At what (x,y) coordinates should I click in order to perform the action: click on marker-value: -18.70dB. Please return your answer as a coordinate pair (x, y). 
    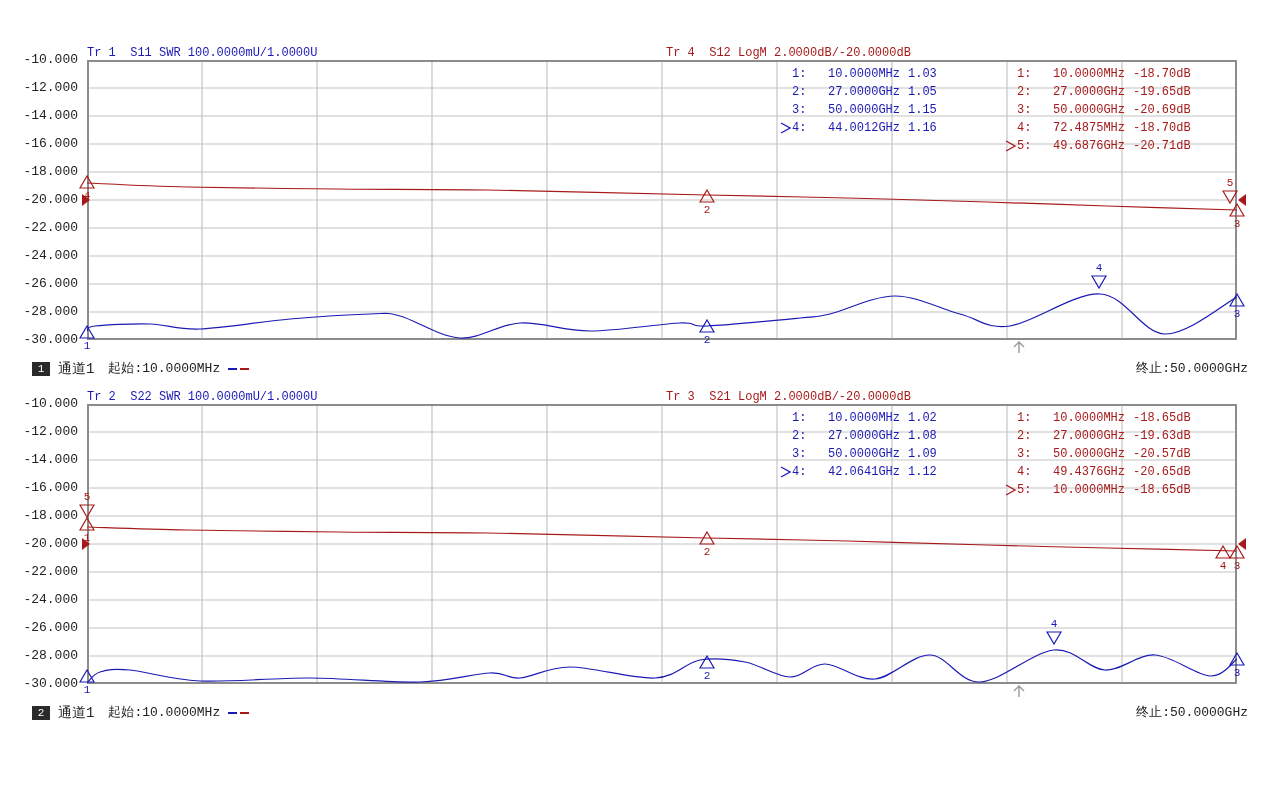
    Looking at the image, I should click on (1162, 74).